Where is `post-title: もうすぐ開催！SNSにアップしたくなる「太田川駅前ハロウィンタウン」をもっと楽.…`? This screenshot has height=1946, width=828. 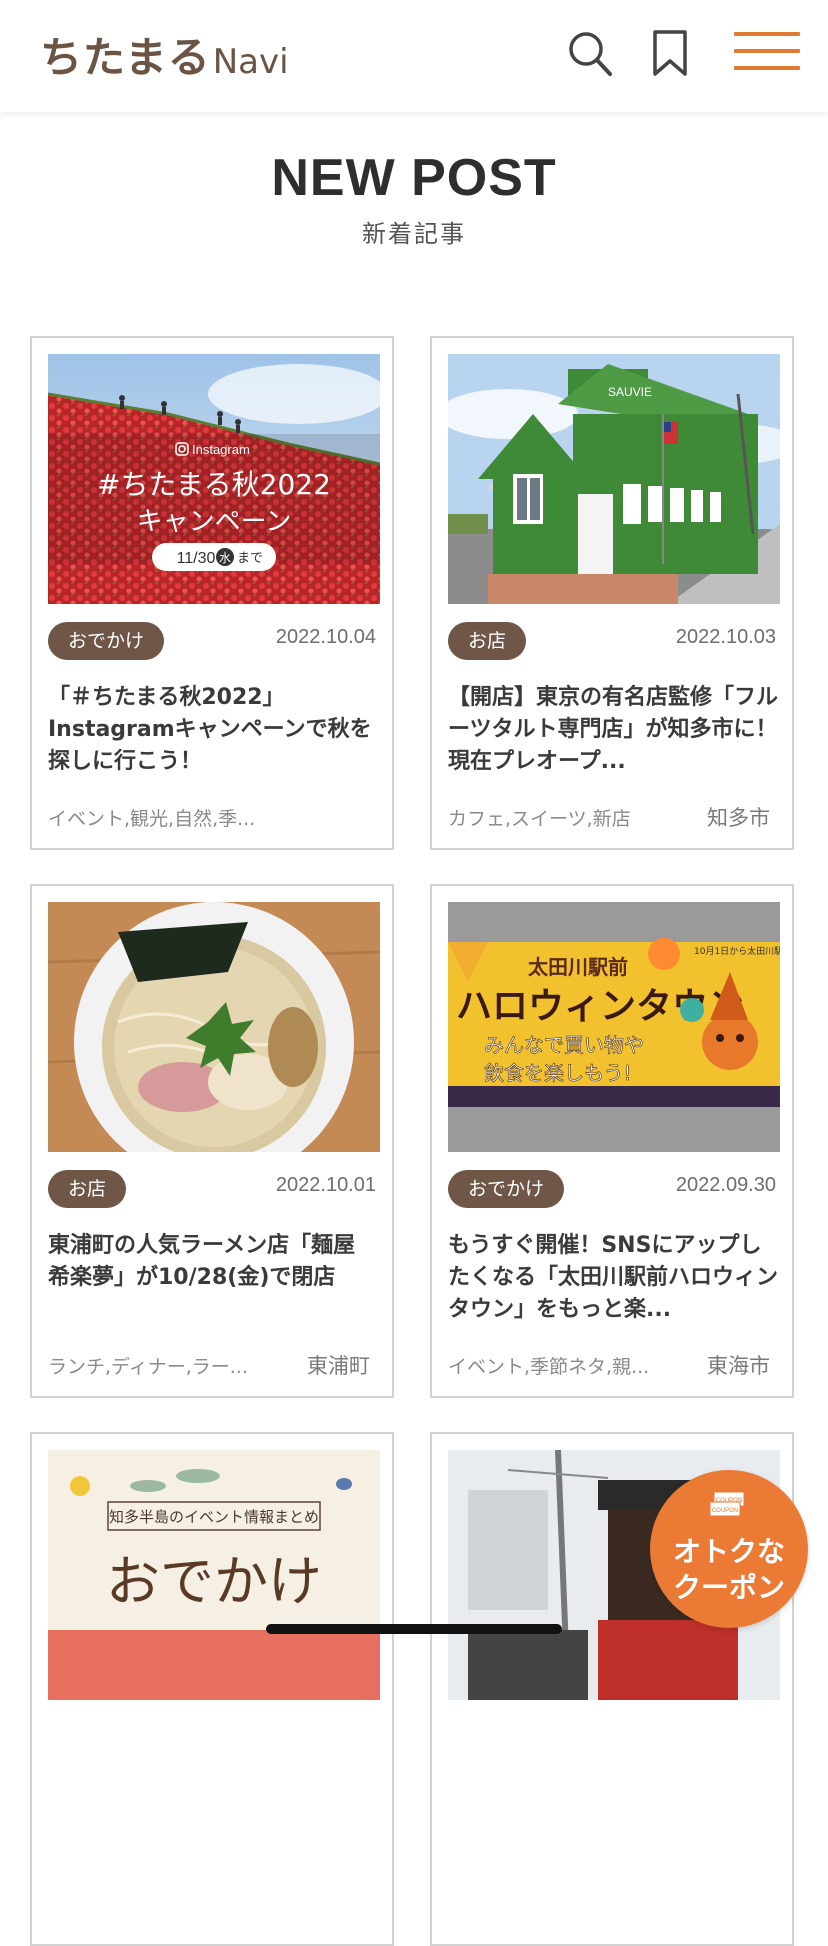
post-title: もうすぐ開催！SNSにアップしたくなる「太田川駅前ハロウィンタウン」をもっと楽.… is located at coordinates (614, 1278).